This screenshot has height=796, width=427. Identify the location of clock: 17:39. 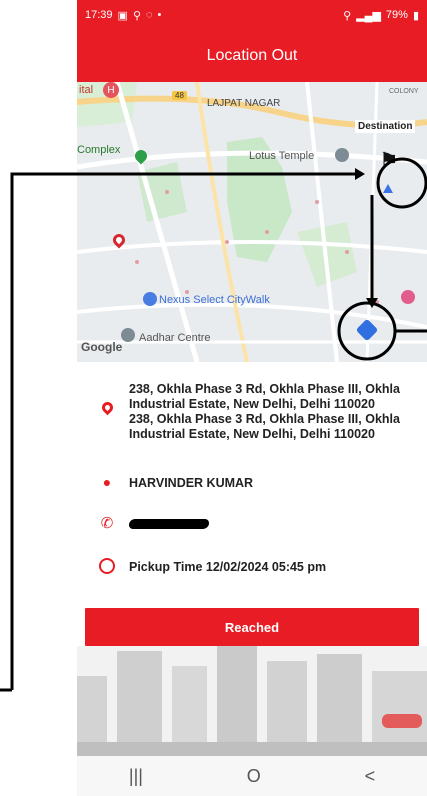
(99, 15).